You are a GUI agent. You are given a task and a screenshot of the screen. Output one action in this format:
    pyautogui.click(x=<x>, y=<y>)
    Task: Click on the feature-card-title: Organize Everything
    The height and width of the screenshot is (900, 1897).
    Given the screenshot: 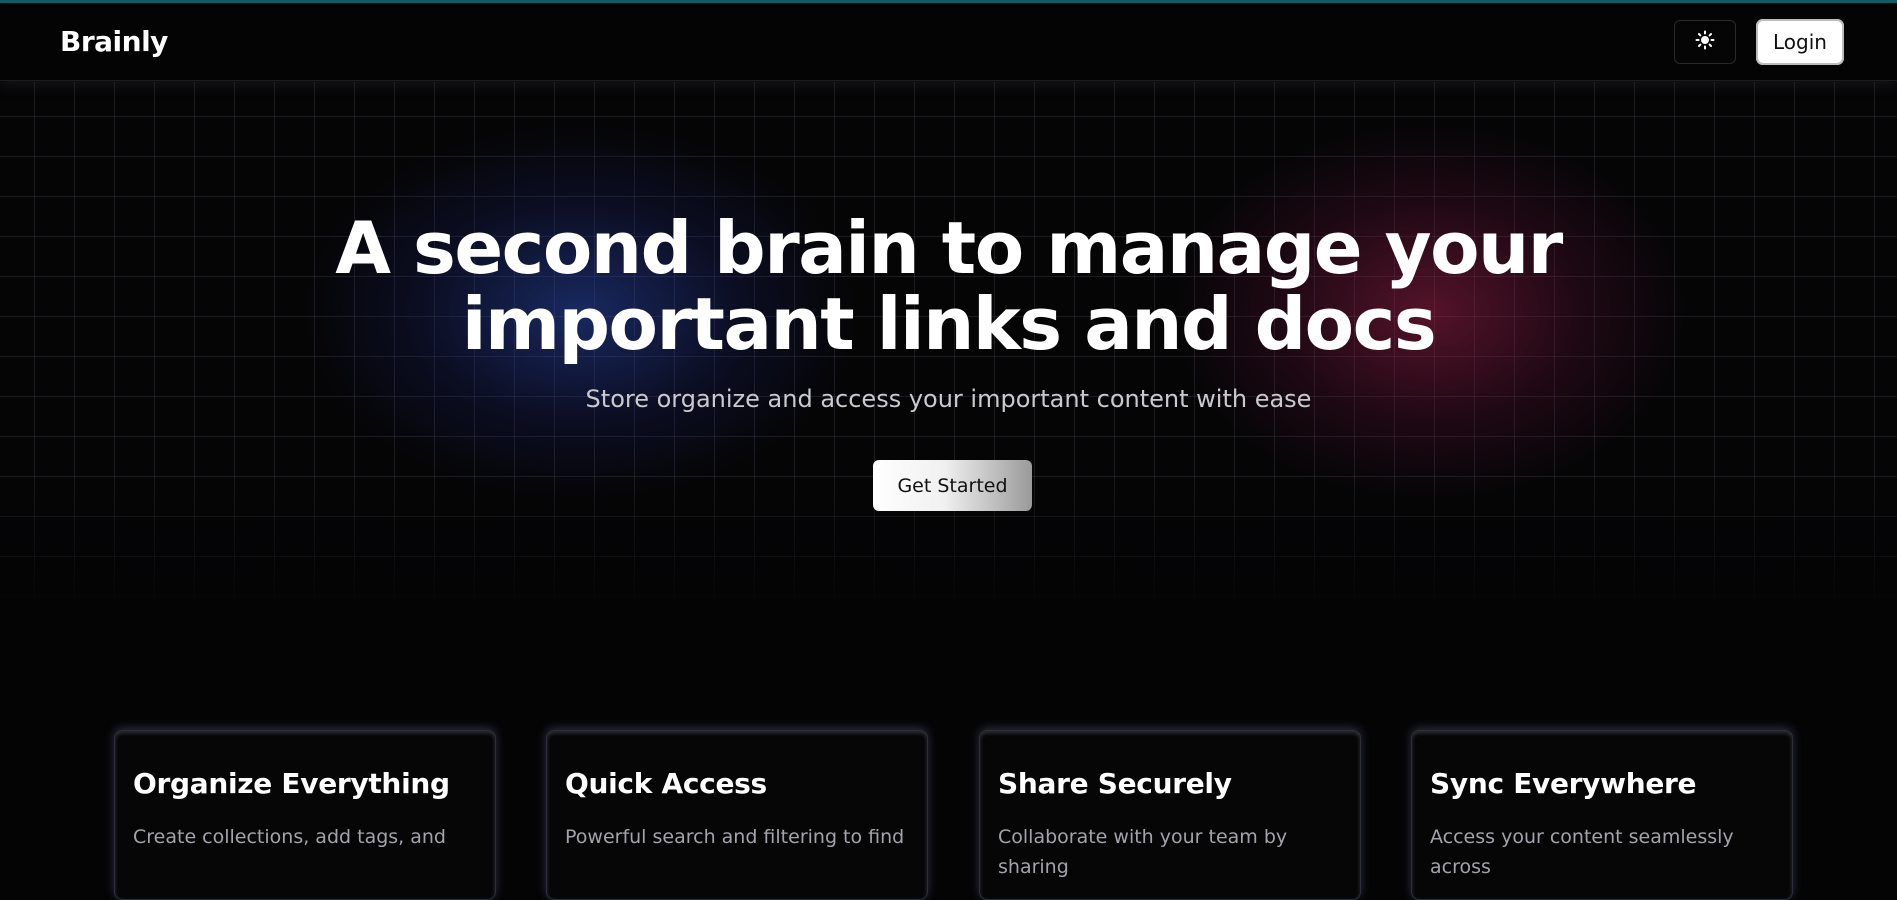 What is the action you would take?
    pyautogui.click(x=291, y=783)
    